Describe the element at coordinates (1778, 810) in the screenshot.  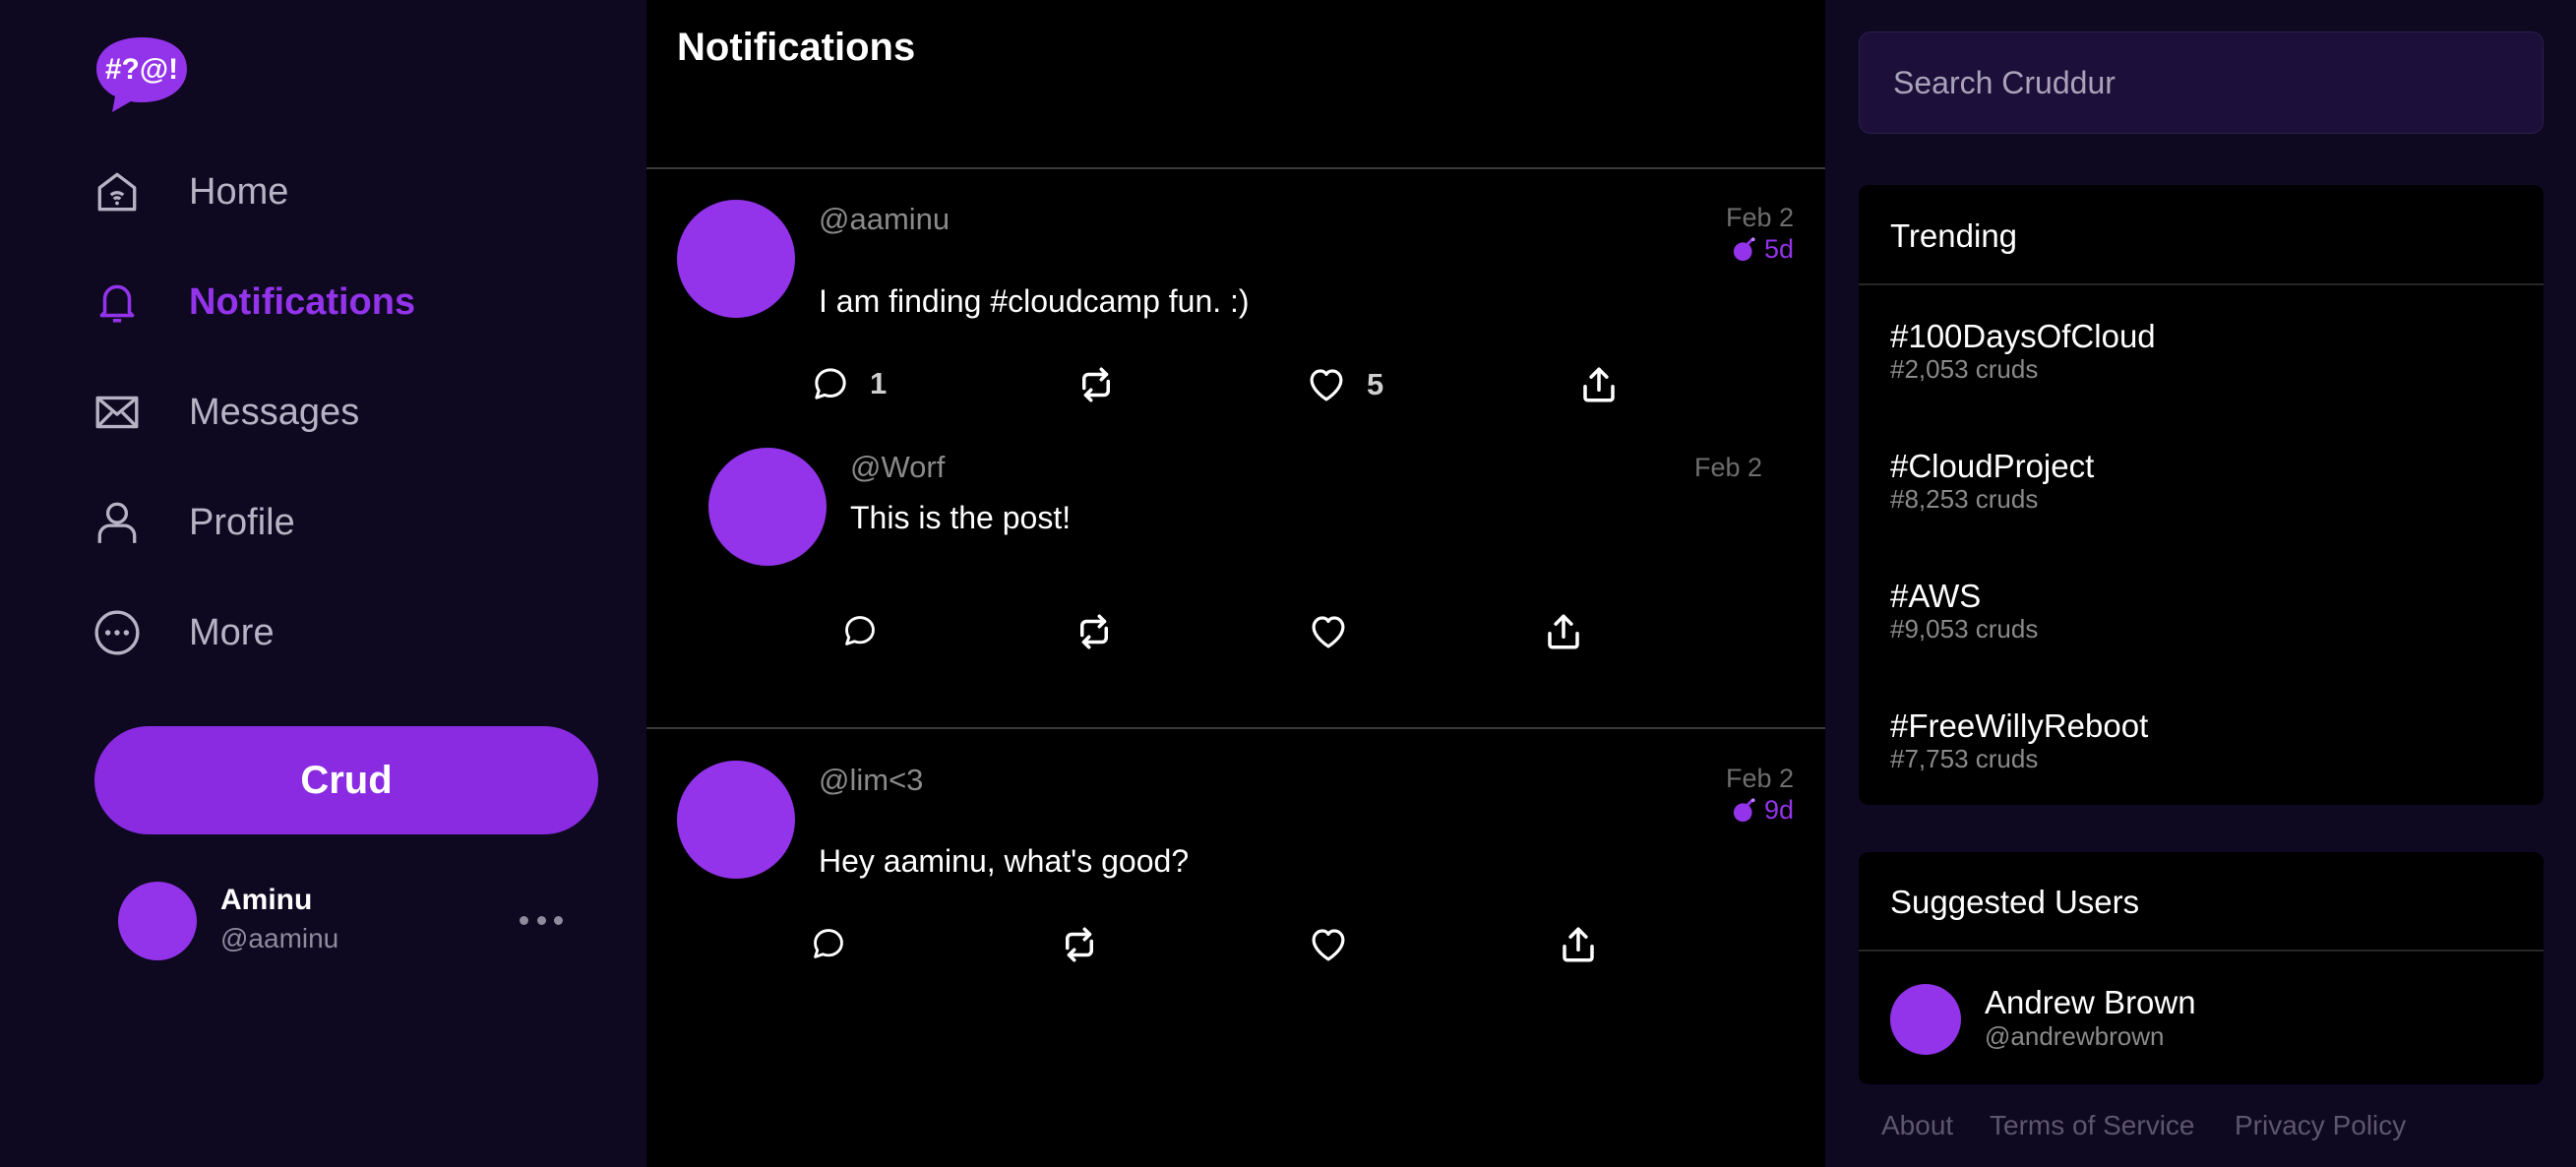
I see `post-ttl-value: 9d` at that location.